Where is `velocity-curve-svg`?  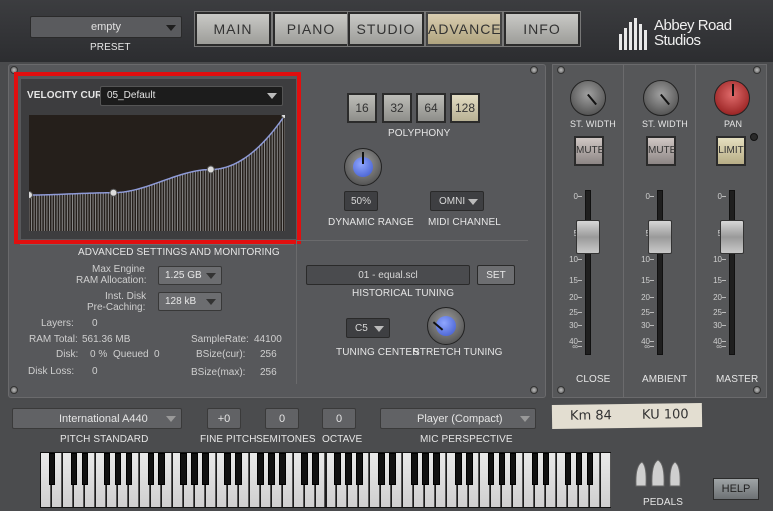 velocity-curve-svg is located at coordinates (157, 171).